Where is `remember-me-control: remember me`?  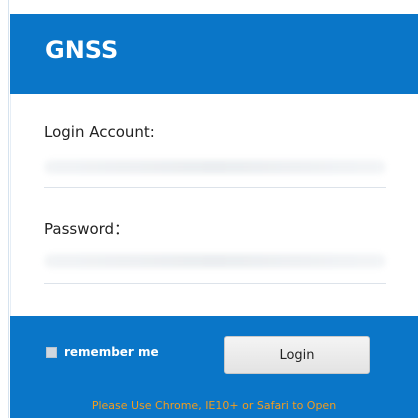
remember-me-control: remember me is located at coordinates (102, 352).